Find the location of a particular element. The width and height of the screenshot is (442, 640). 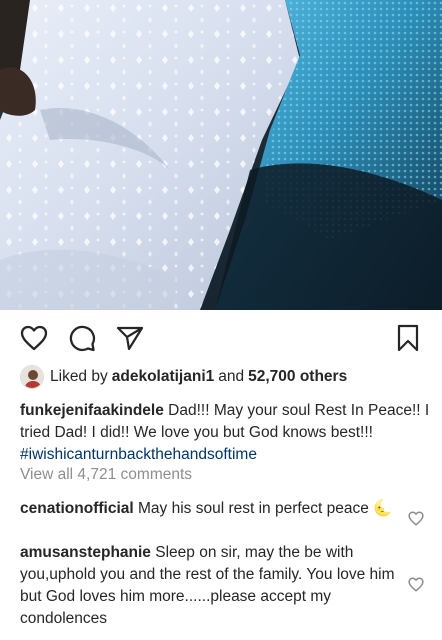

save-button is located at coordinates (408, 338).